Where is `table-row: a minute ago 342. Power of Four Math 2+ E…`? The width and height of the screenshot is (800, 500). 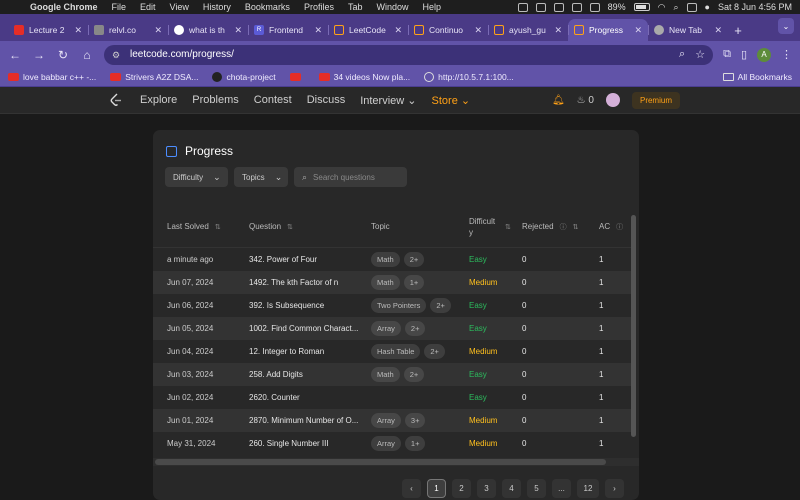 table-row: a minute ago 342. Power of Four Math 2+ E… is located at coordinates (392, 259).